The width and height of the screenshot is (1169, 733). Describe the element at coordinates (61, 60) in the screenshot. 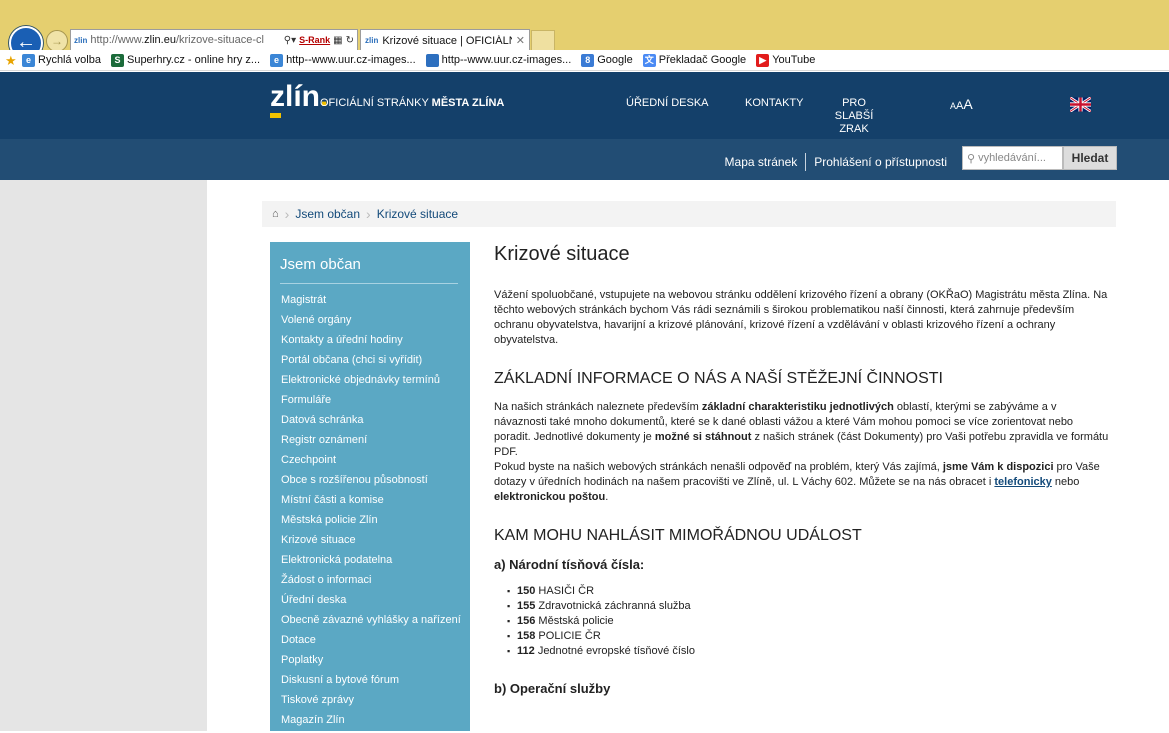

I see `favorite-item: e Rychlá volba` at that location.